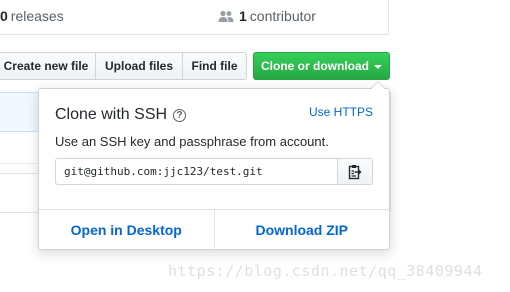 Image resolution: width=510 pixels, height=292 pixels. What do you see at coordinates (378, 85) in the screenshot?
I see `dropdown-arrow` at bounding box center [378, 85].